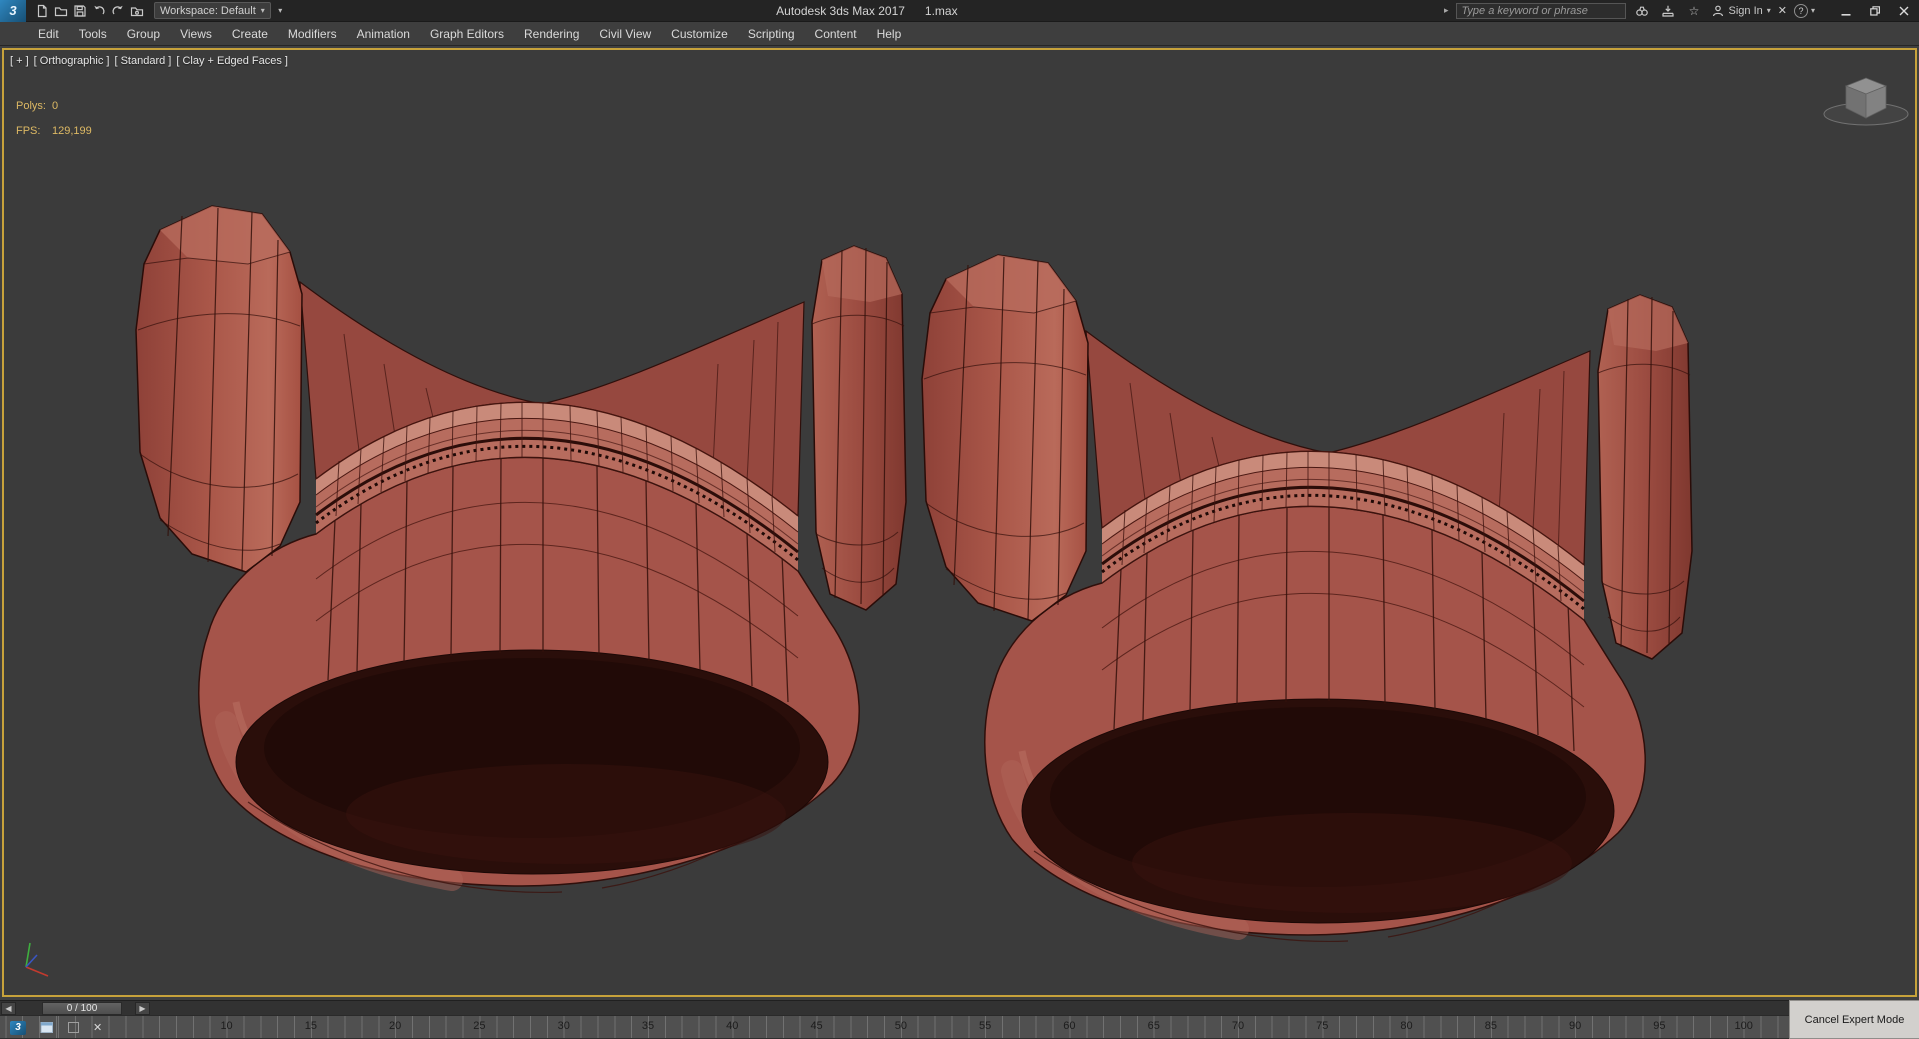 The height and width of the screenshot is (1039, 1919). I want to click on new-scene-icon, so click(41, 11).